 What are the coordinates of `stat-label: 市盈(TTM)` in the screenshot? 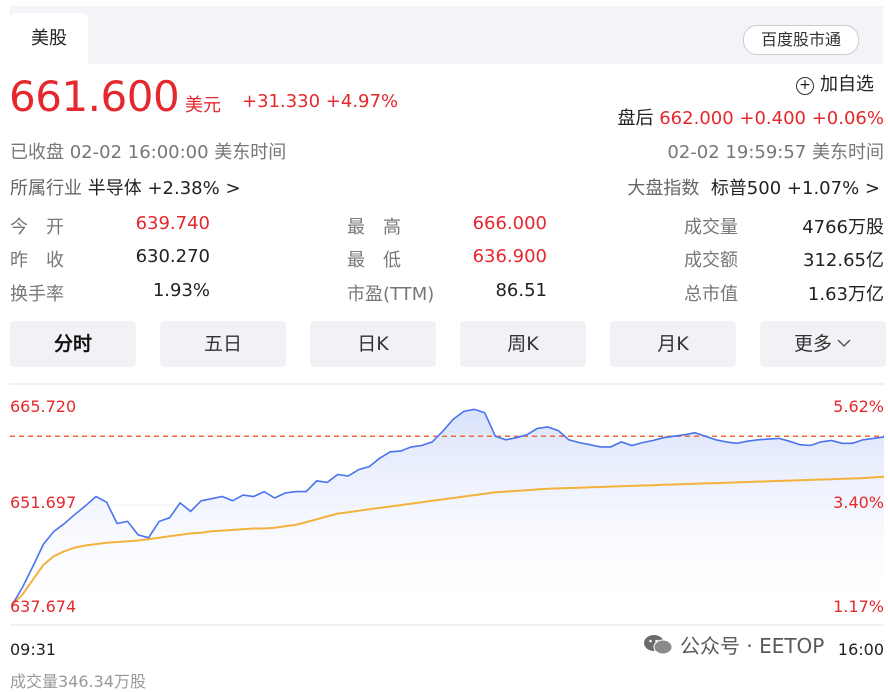 It's located at (391, 294).